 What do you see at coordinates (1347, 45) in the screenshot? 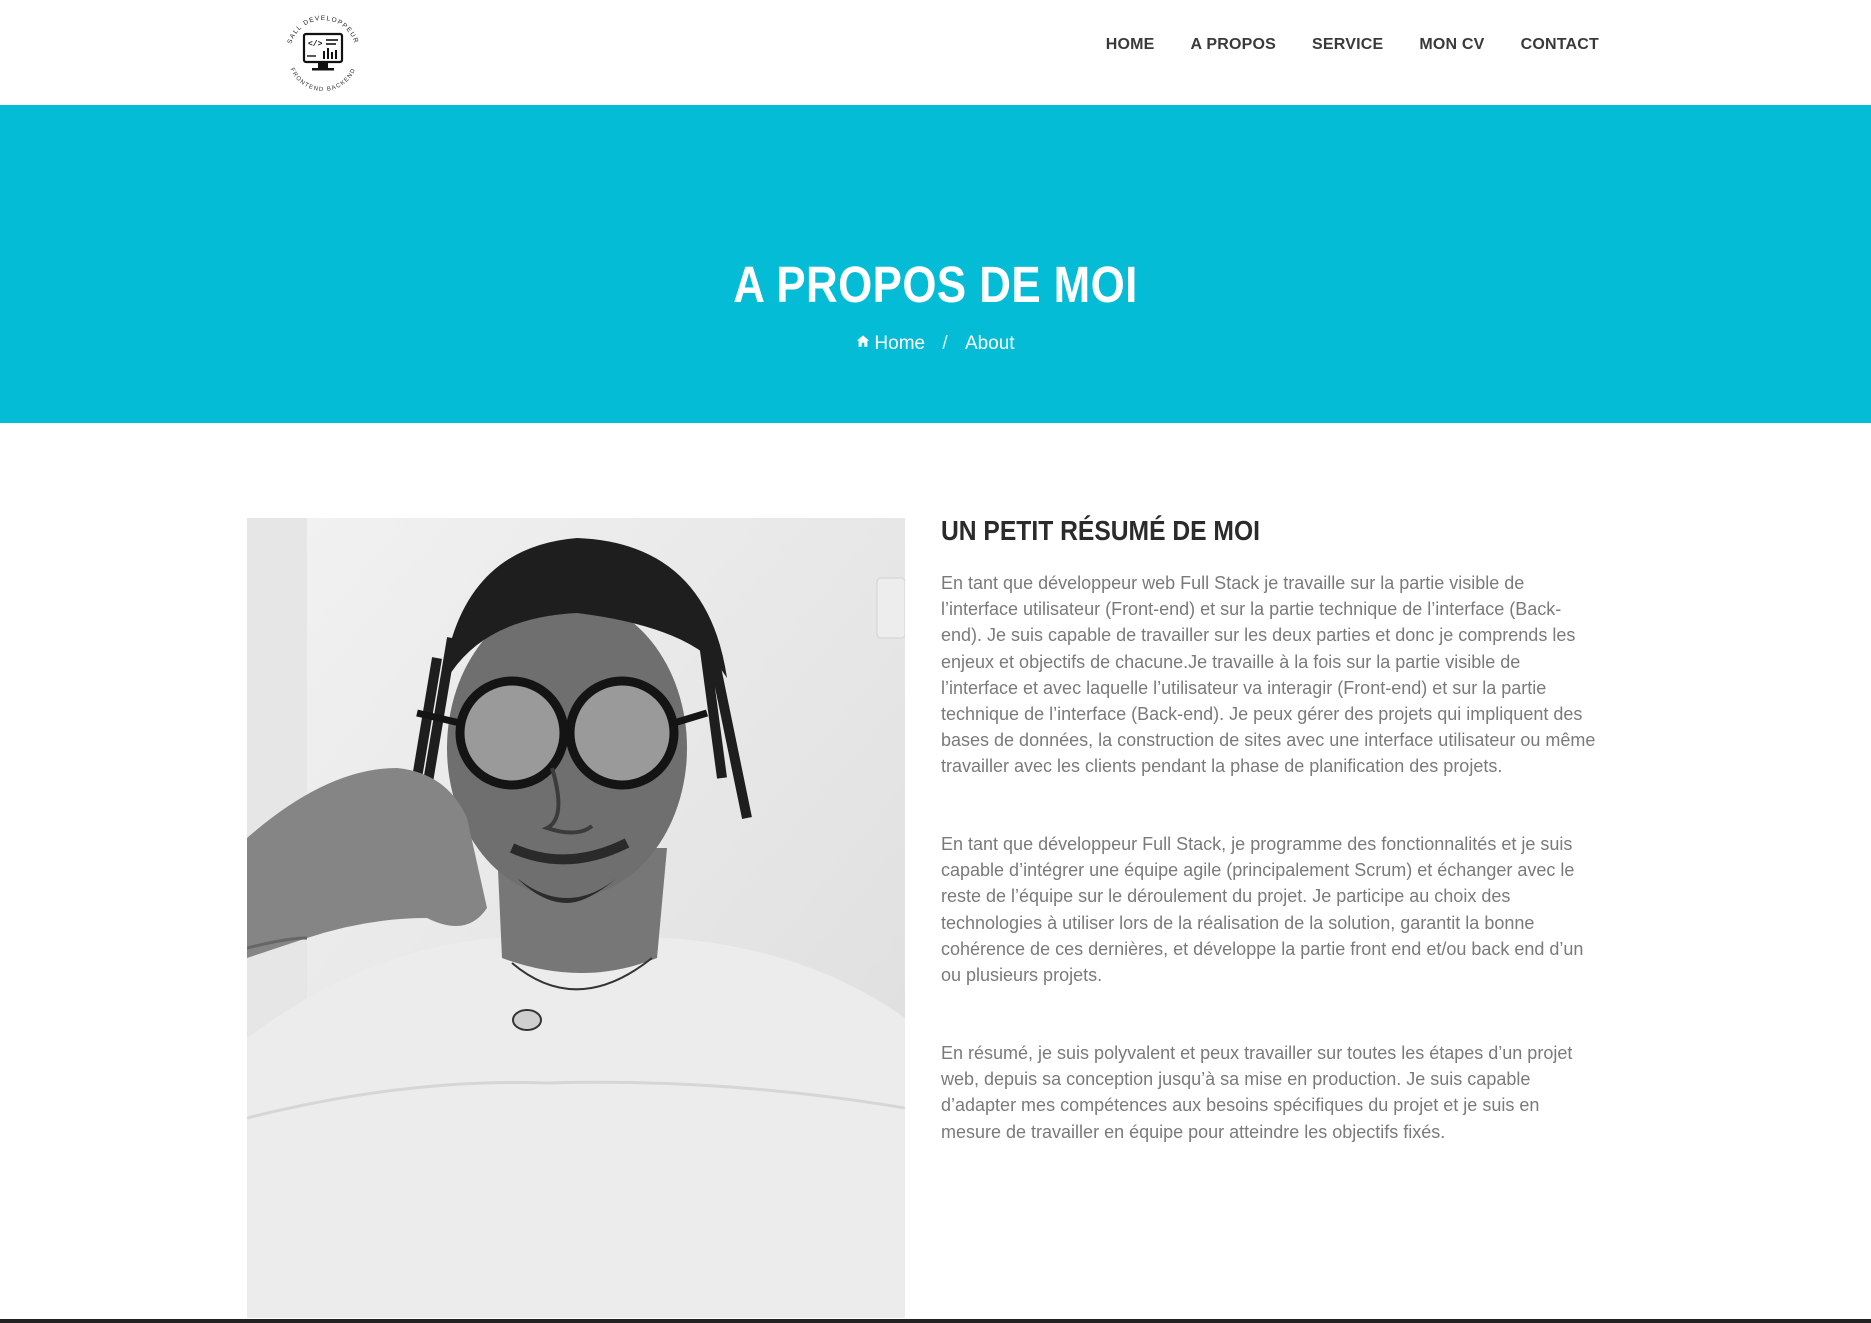
I see `nav-service: SERVICE` at bounding box center [1347, 45].